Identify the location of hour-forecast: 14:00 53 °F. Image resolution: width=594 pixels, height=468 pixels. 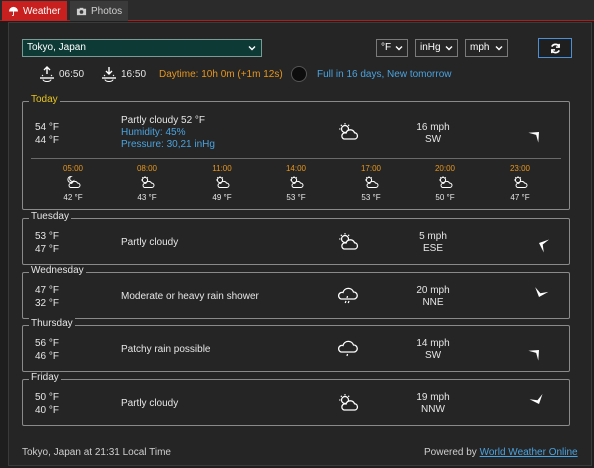
(296, 183).